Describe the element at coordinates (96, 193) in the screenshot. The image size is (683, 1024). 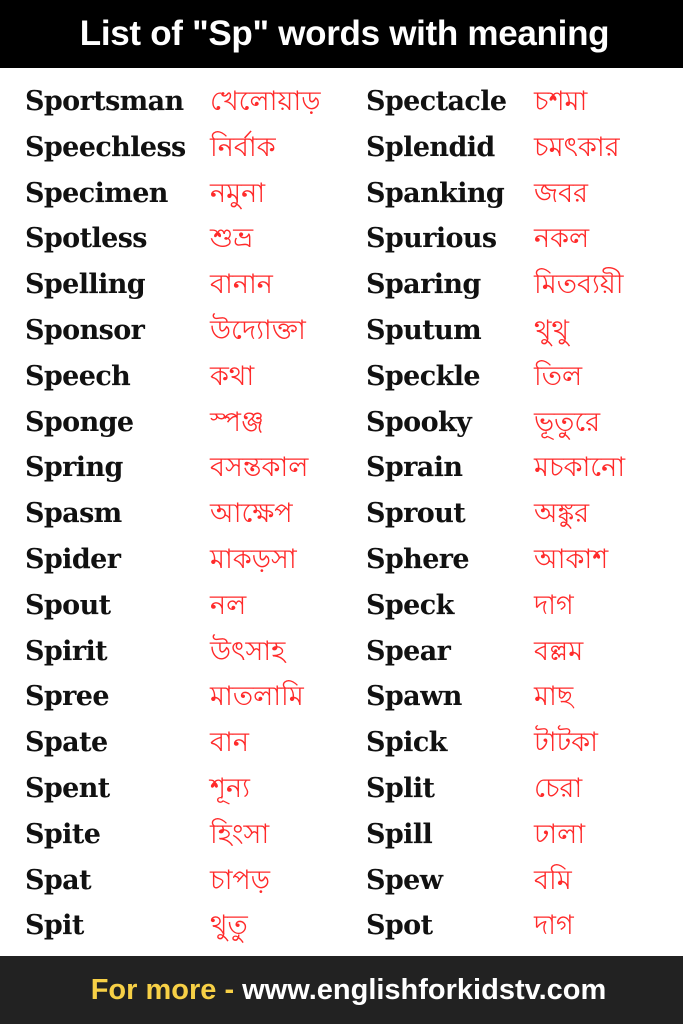
I see `english-word: Specimen` at that location.